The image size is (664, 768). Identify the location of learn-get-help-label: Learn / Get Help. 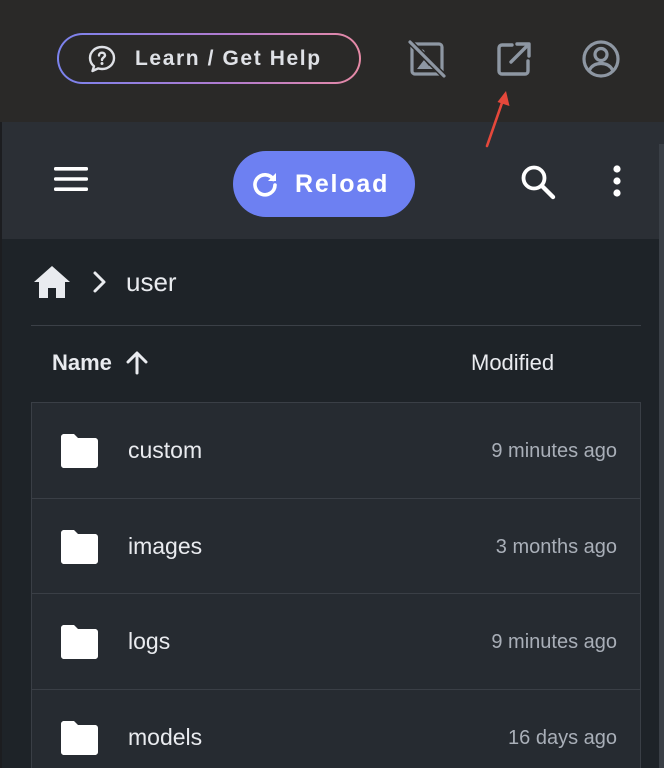
(228, 58).